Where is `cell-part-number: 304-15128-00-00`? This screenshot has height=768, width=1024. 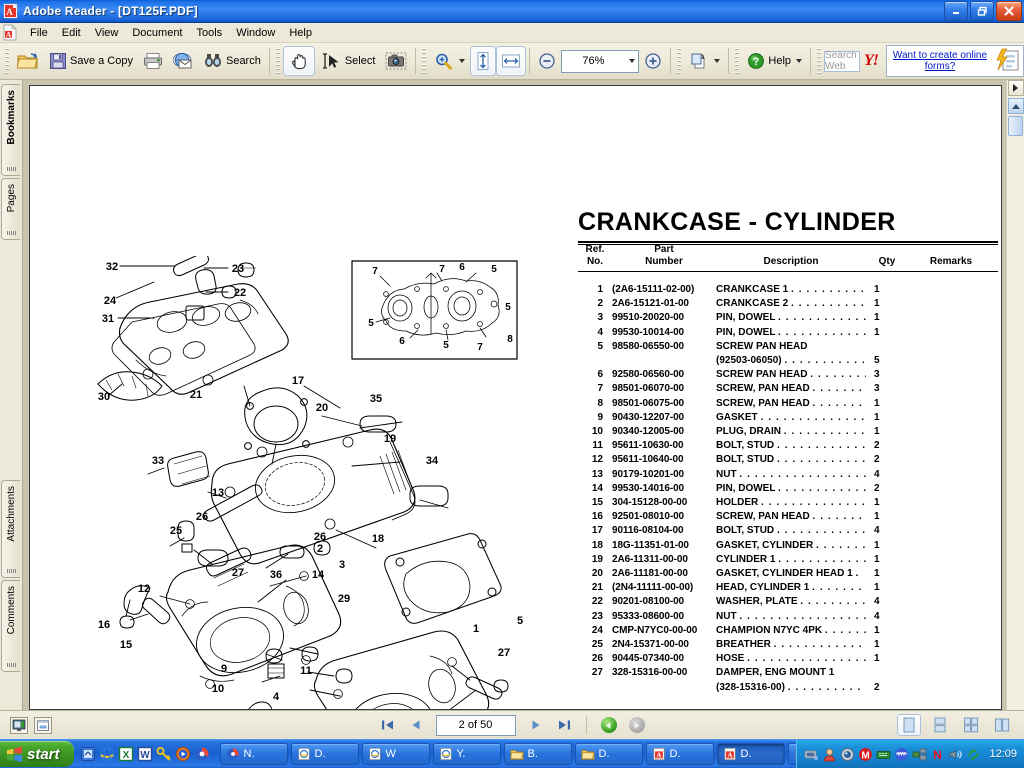 cell-part-number: 304-15128-00-00 is located at coordinates (650, 503).